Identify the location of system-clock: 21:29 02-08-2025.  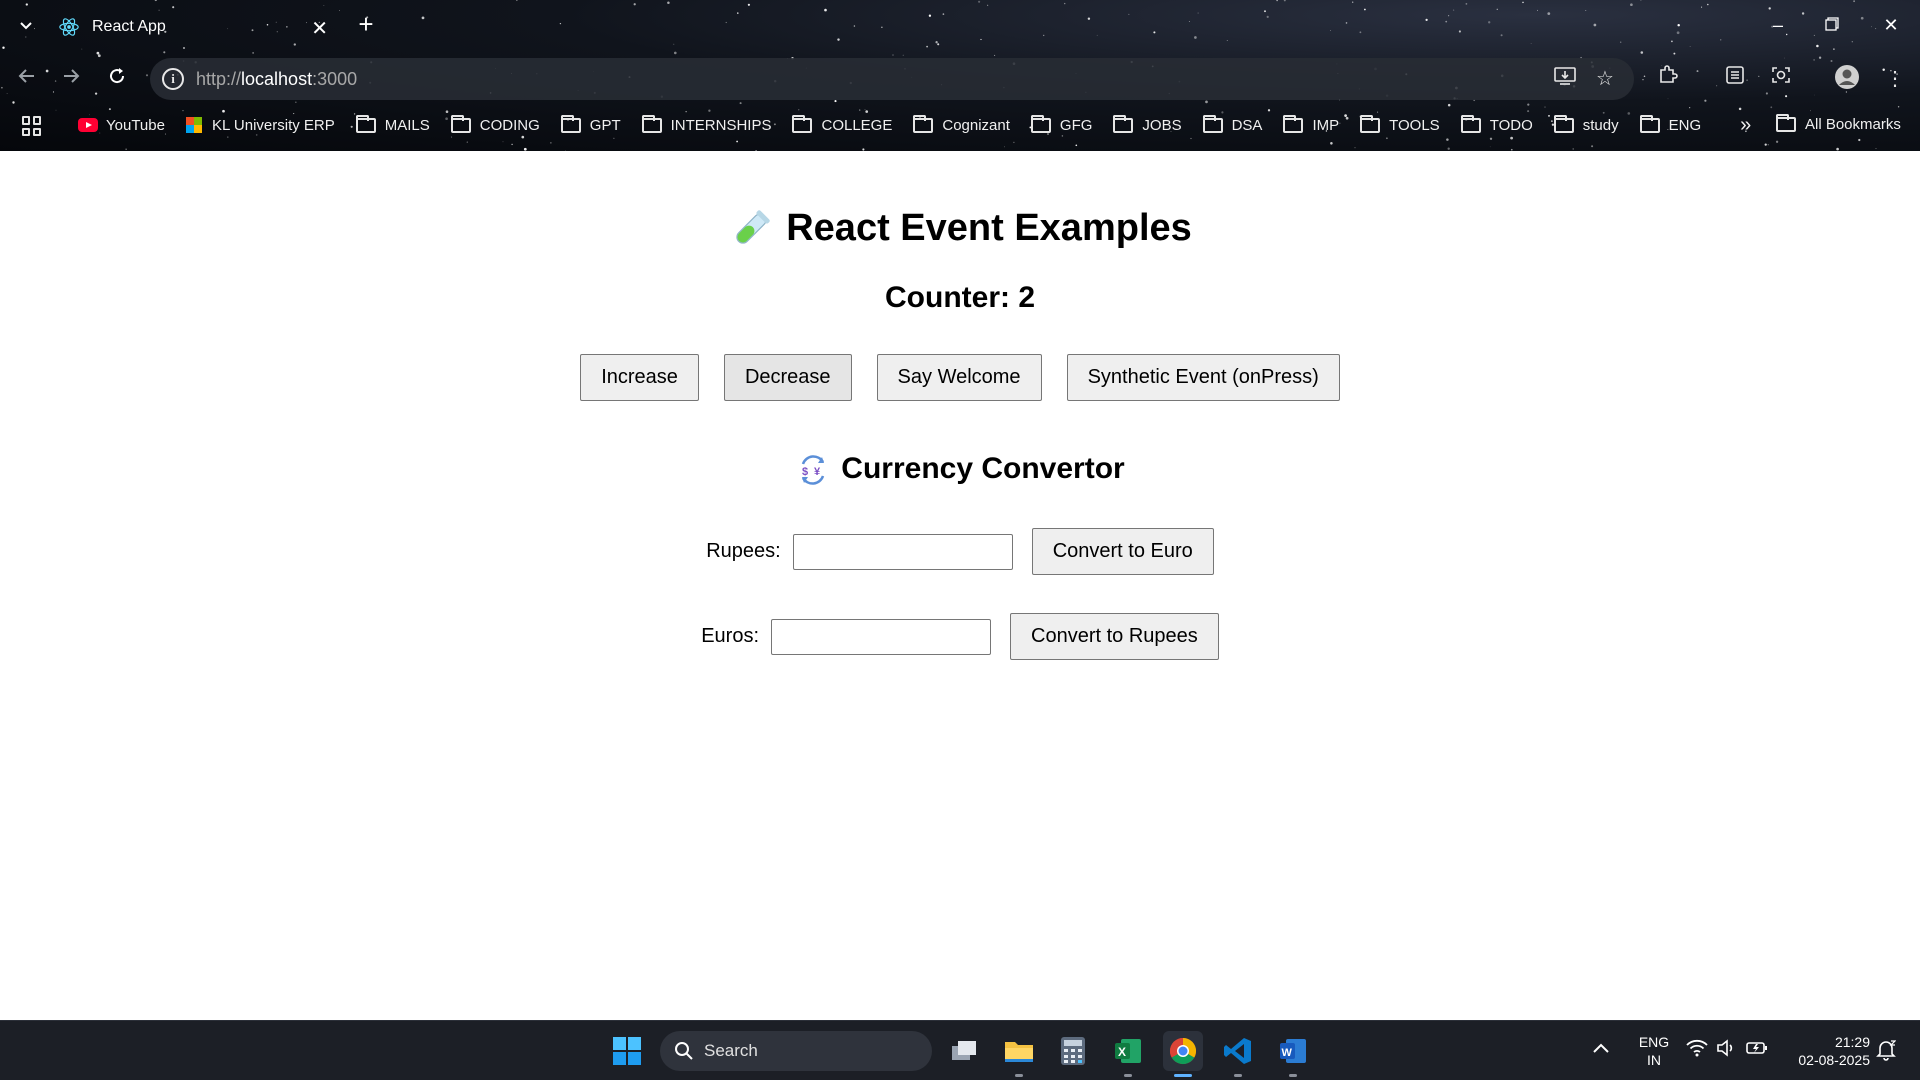
(1825, 1051).